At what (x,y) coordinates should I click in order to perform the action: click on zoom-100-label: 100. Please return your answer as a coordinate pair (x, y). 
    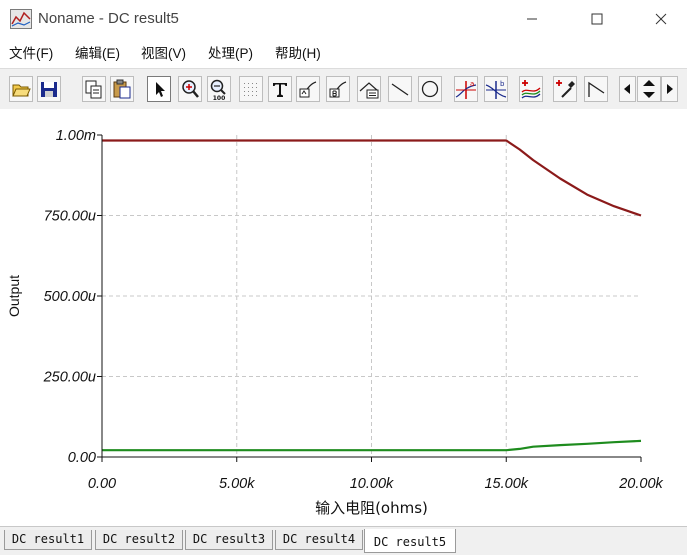
    Looking at the image, I should click on (219, 98).